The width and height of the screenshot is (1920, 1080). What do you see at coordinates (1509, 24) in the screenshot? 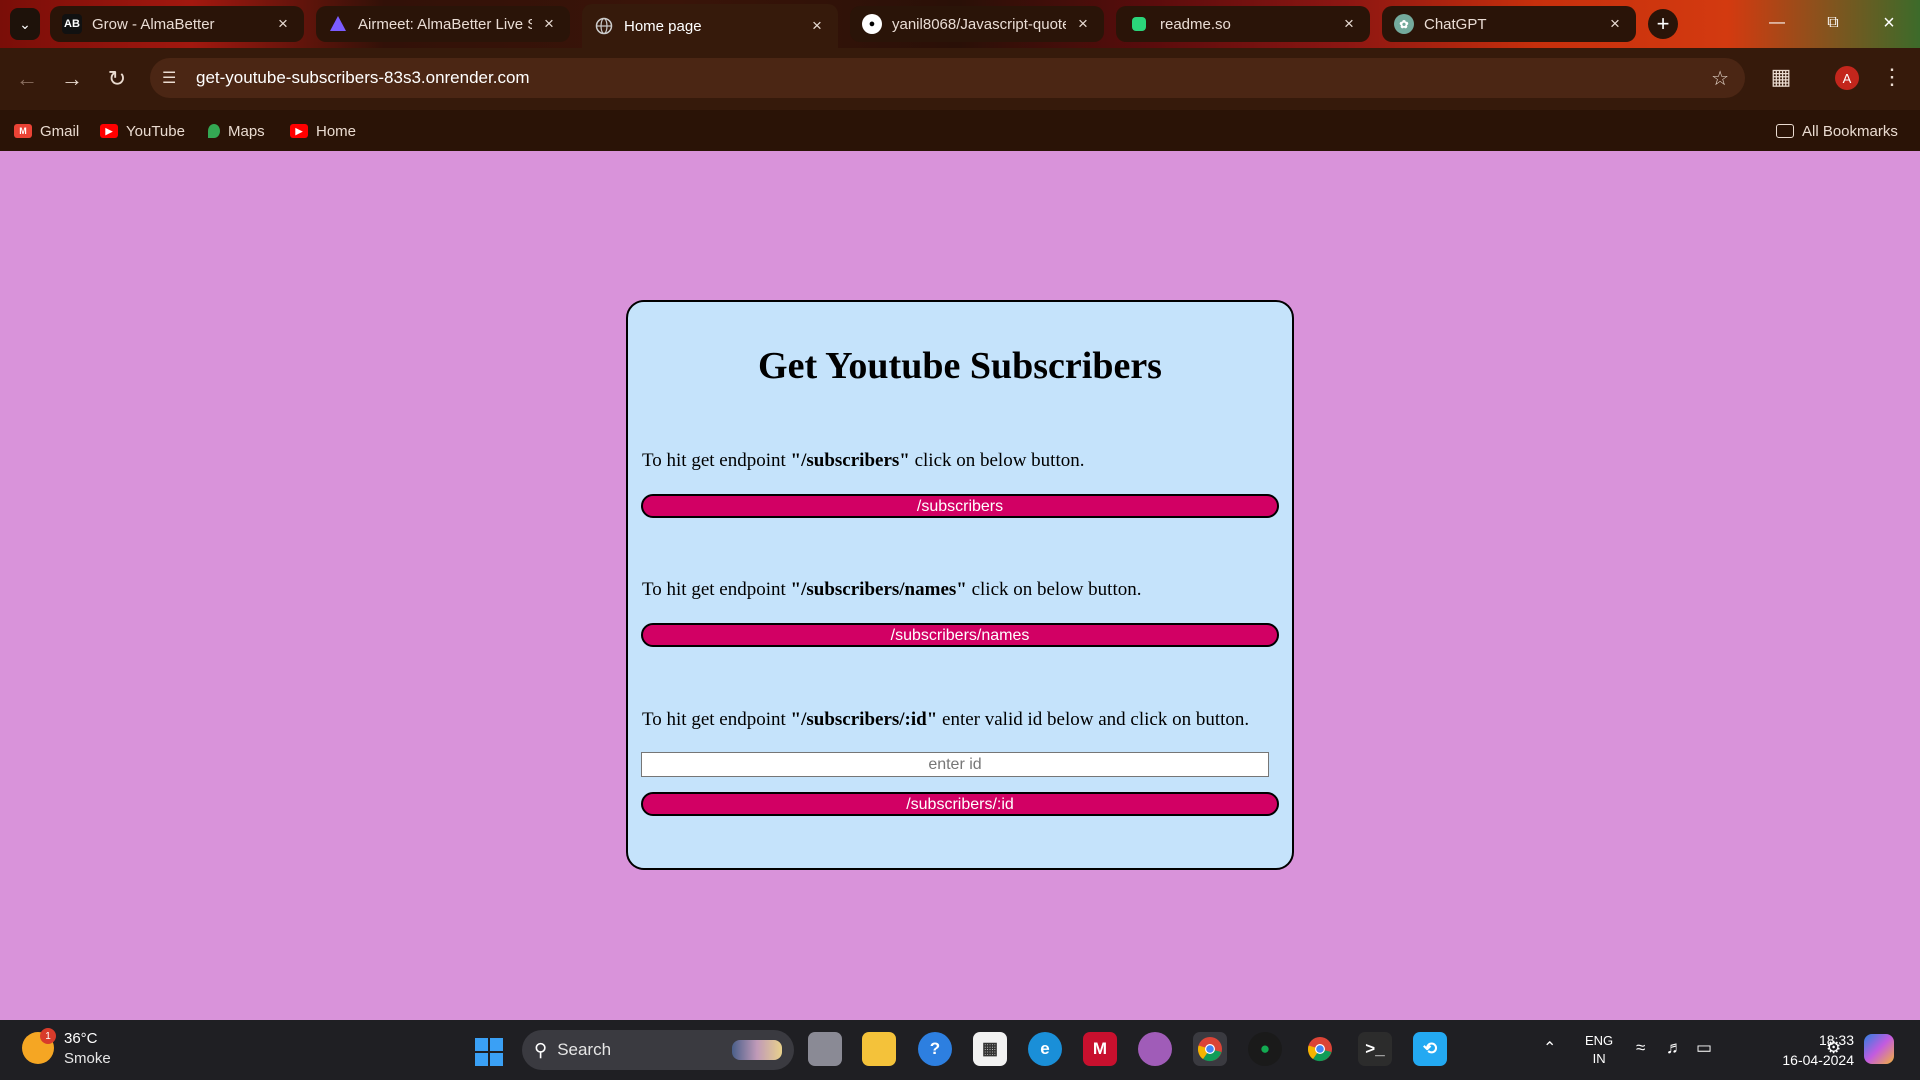
I see `tab-chatgpt: ✿ ChatGPT ×` at bounding box center [1509, 24].